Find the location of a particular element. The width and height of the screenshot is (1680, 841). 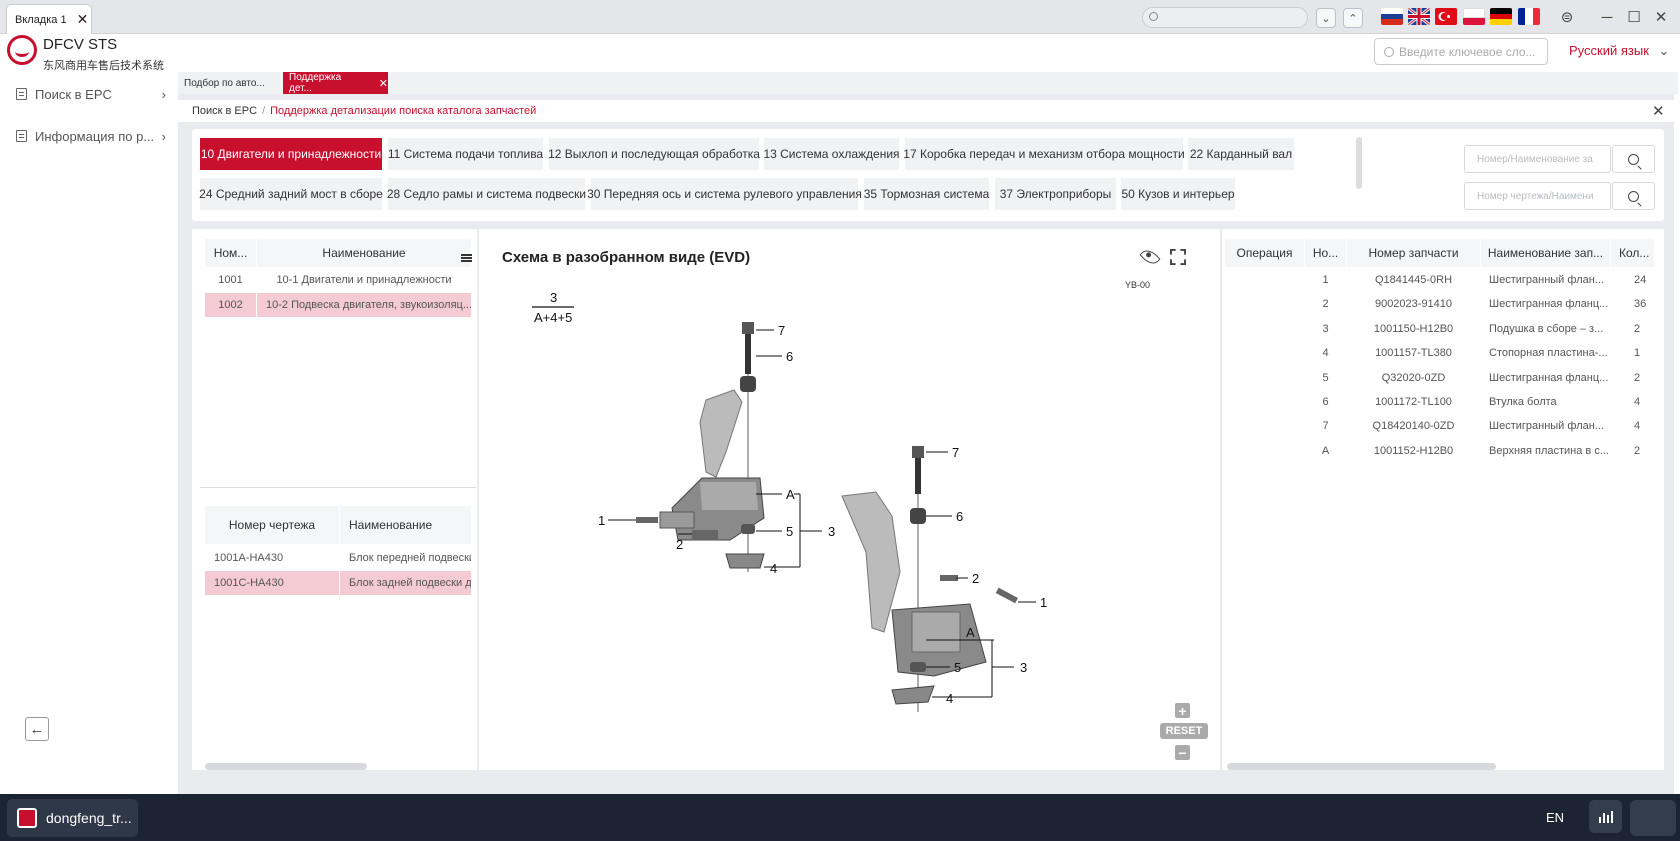

russian-flag-icon is located at coordinates (1392, 16).